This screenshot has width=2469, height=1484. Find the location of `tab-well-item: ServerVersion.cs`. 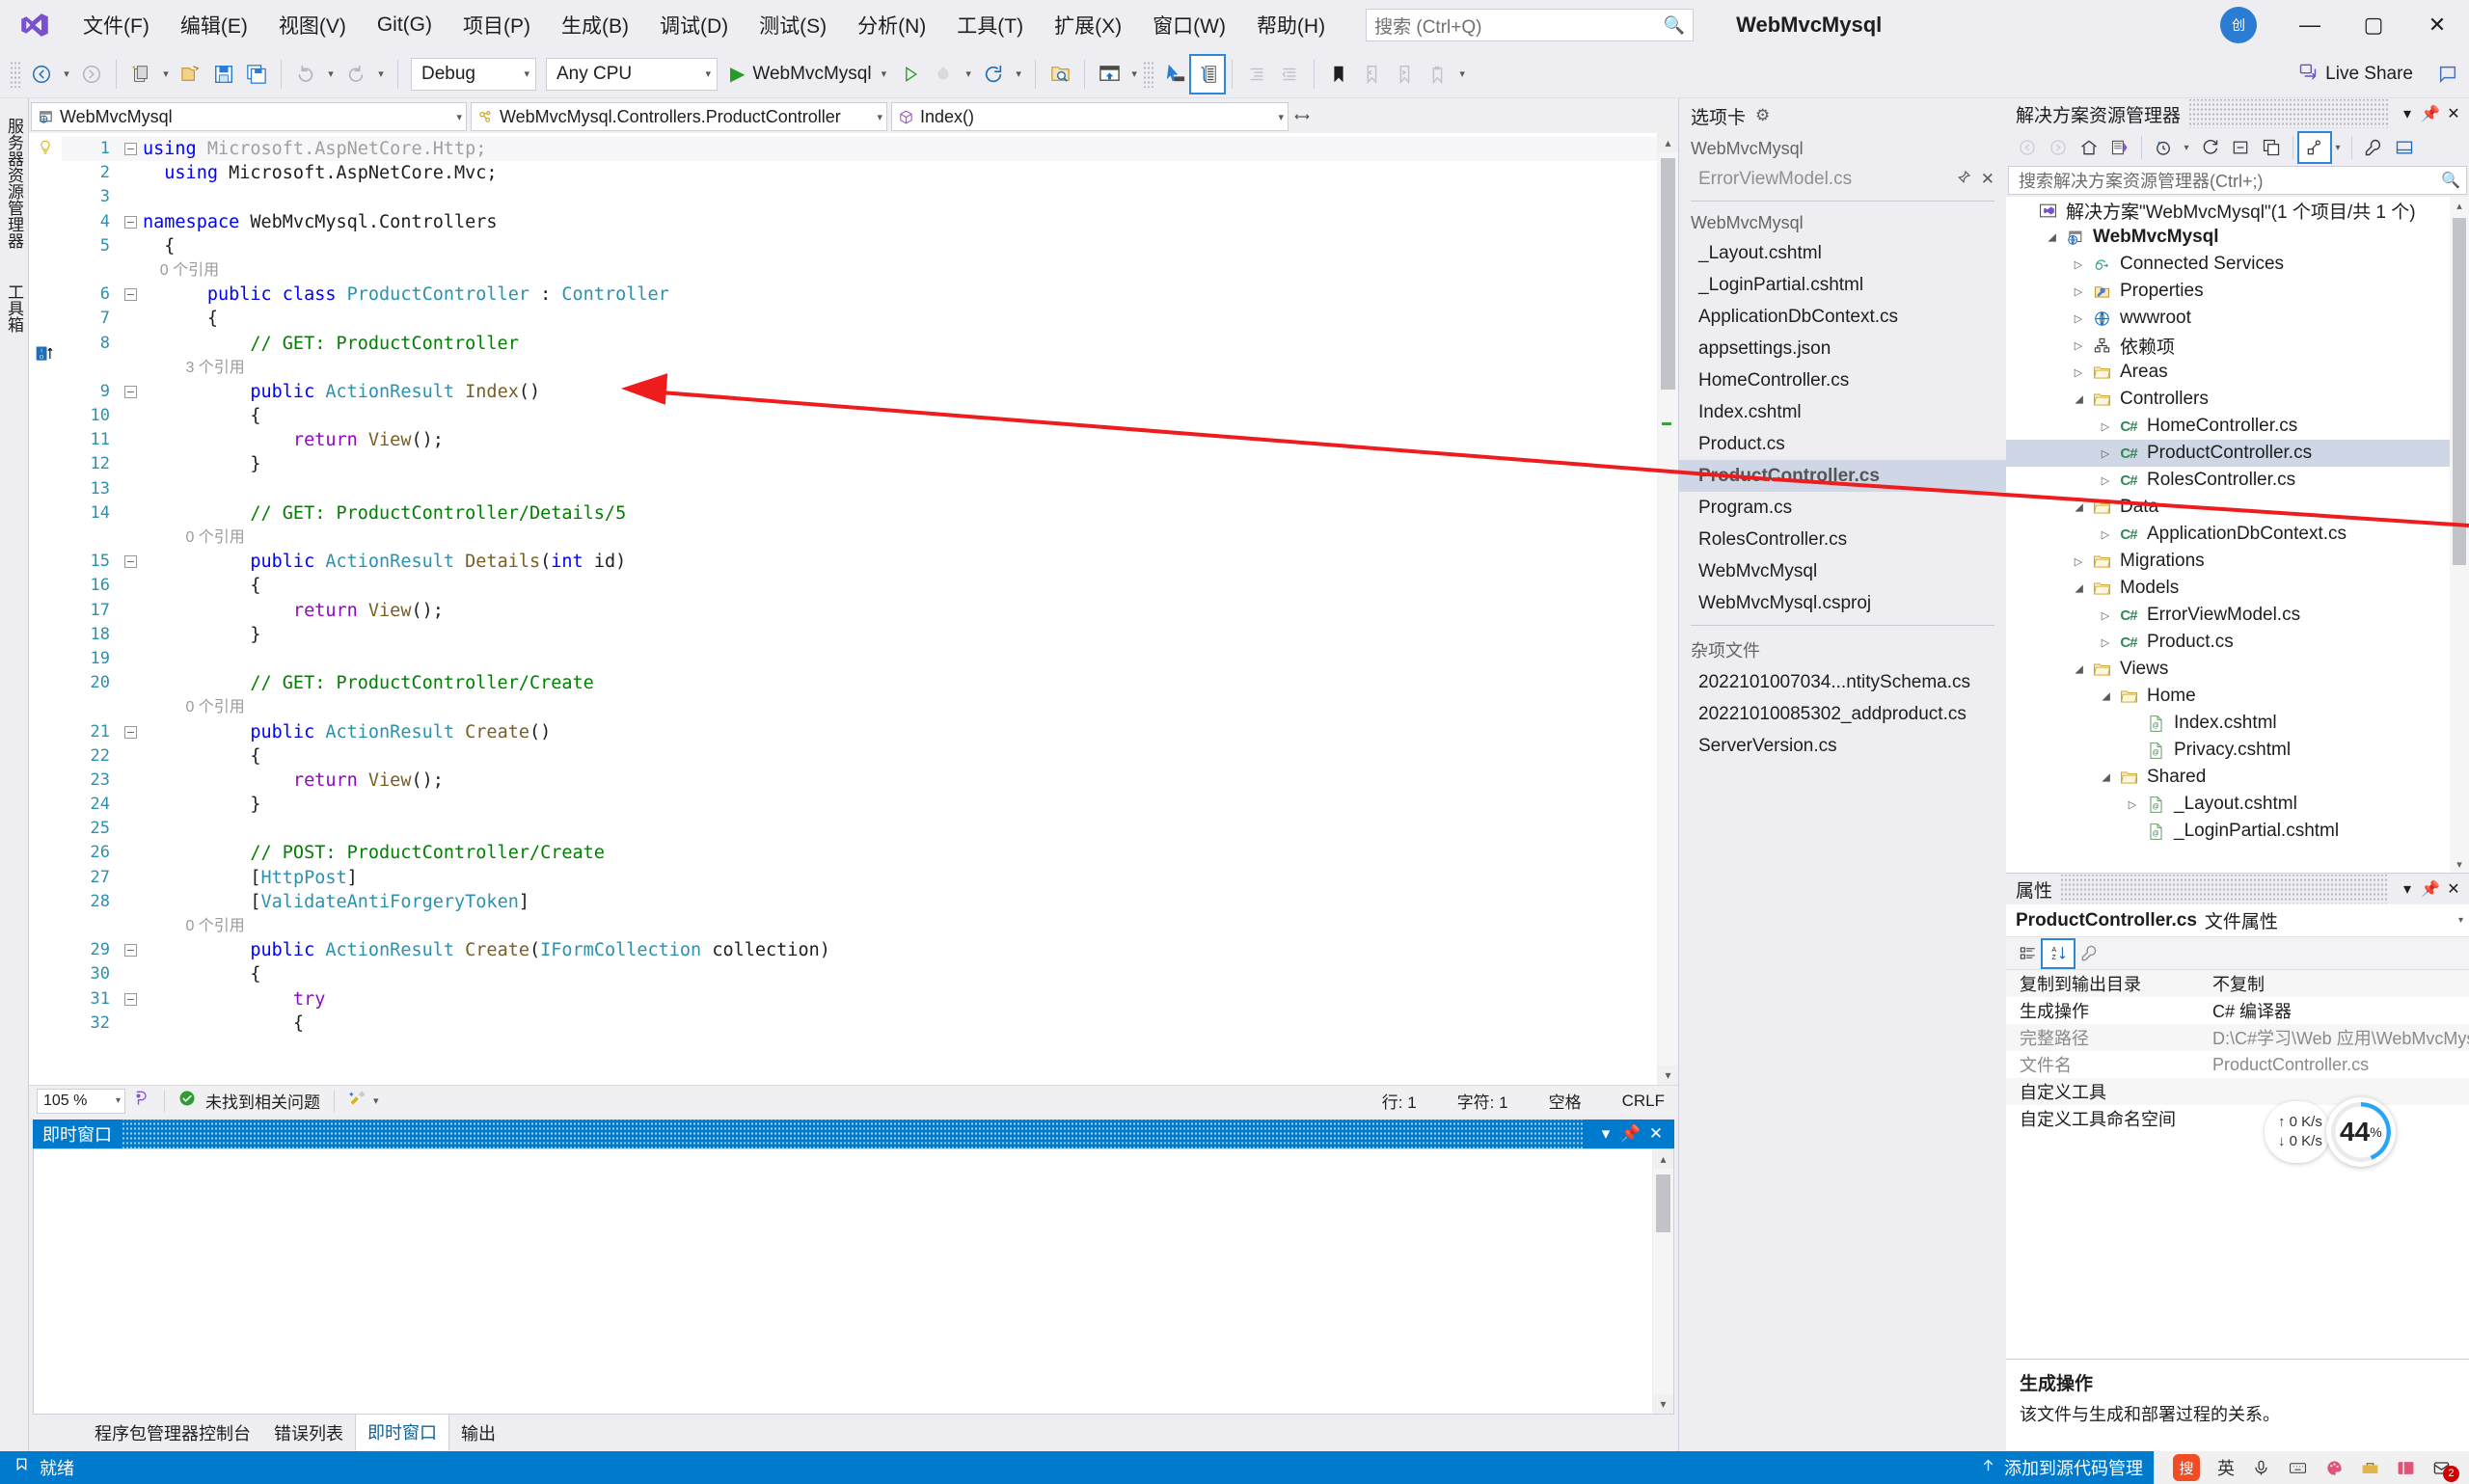

tab-well-item: ServerVersion.cs is located at coordinates (1842, 746).